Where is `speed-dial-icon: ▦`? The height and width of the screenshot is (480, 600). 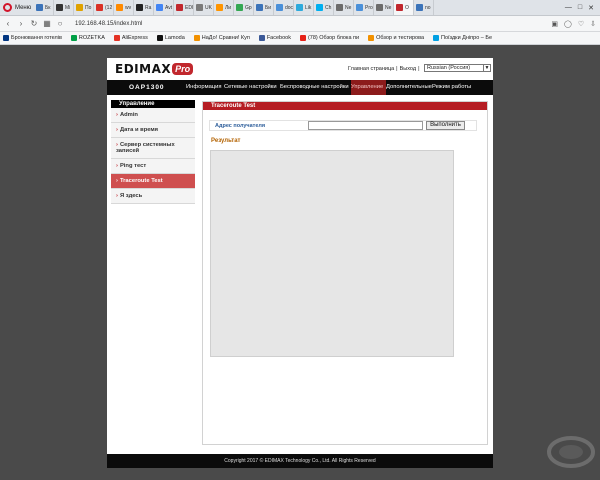 speed-dial-icon: ▦ is located at coordinates (47, 23).